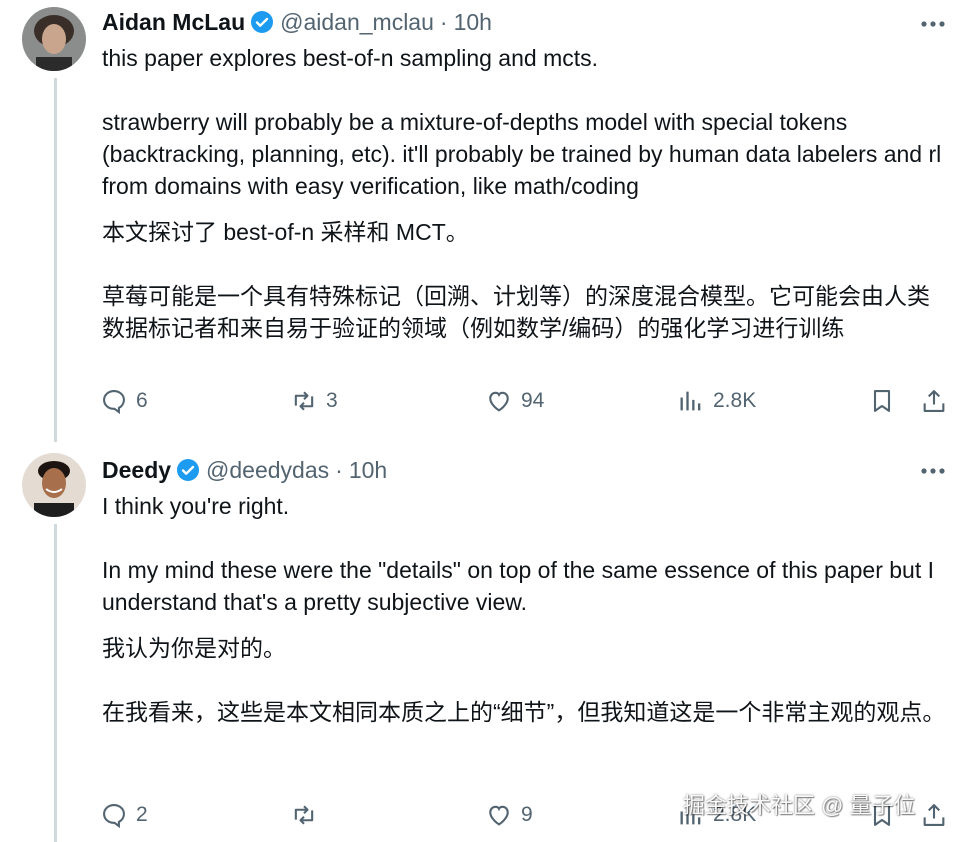 Image resolution: width=966 pixels, height=842 pixels. Describe the element at coordinates (267, 470) in the screenshot. I see `author-handle: @deedydas` at that location.